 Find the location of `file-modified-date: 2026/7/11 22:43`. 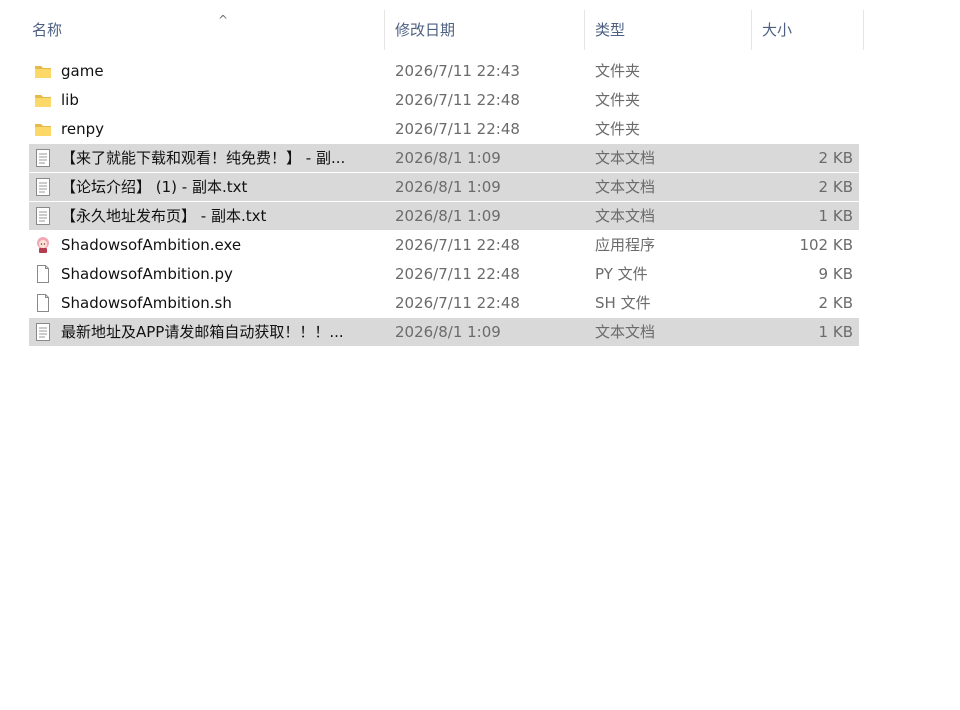

file-modified-date: 2026/7/11 22:43 is located at coordinates (457, 71).